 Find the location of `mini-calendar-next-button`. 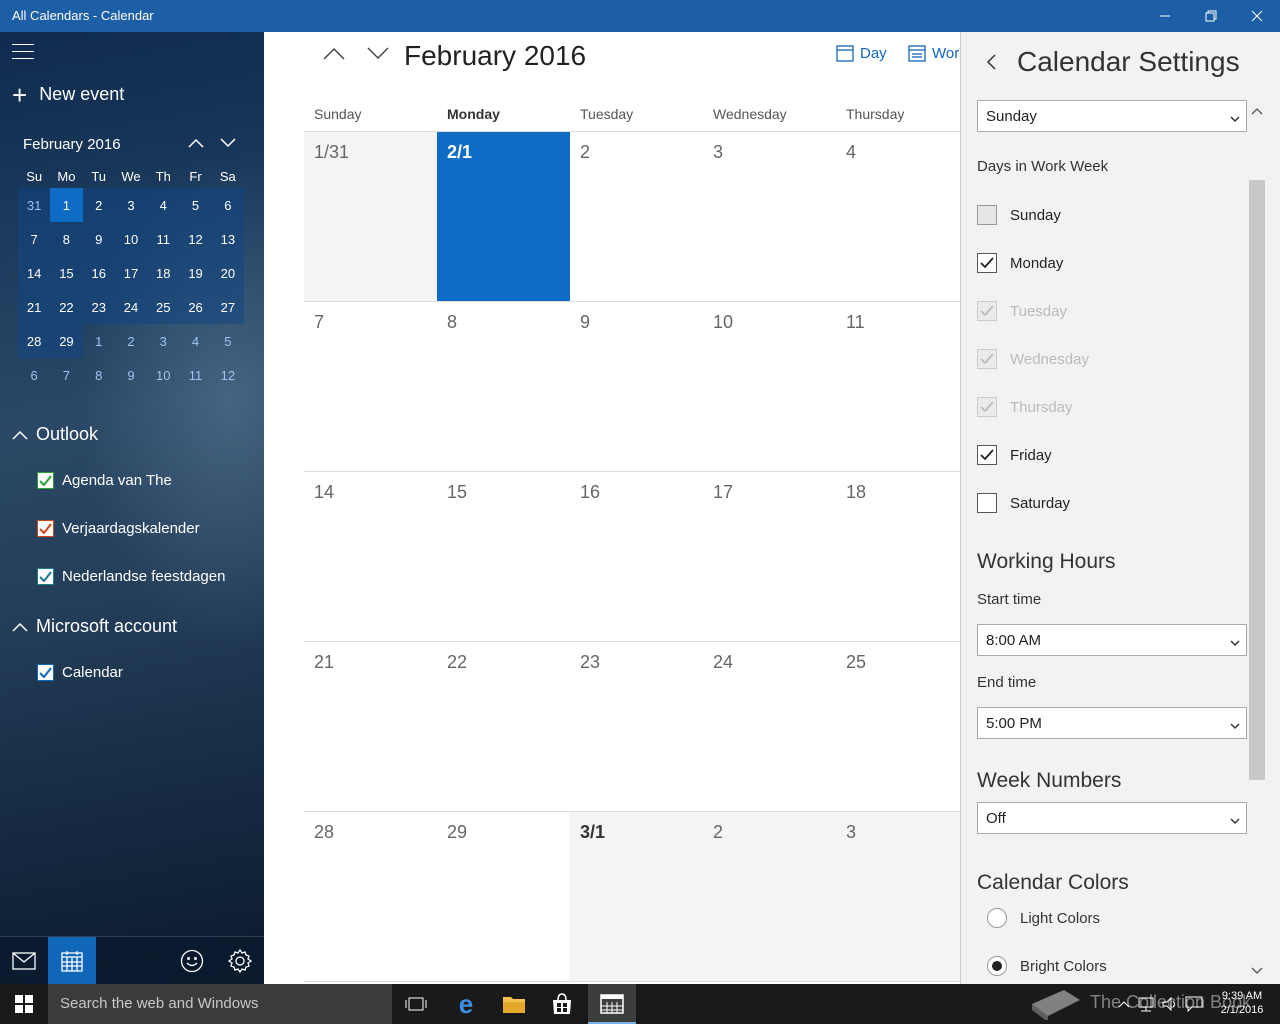

mini-calendar-next-button is located at coordinates (228, 145).